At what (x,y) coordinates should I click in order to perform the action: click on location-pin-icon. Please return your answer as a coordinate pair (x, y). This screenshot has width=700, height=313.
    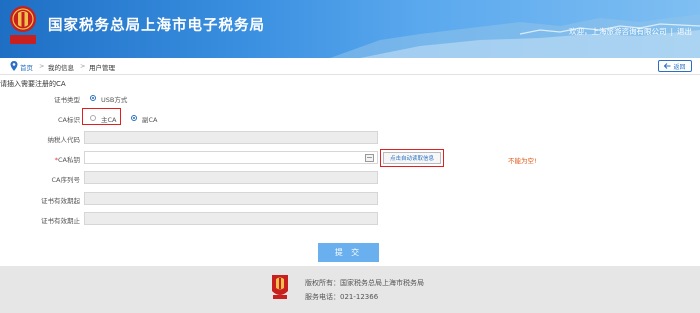
    Looking at the image, I should click on (14, 66).